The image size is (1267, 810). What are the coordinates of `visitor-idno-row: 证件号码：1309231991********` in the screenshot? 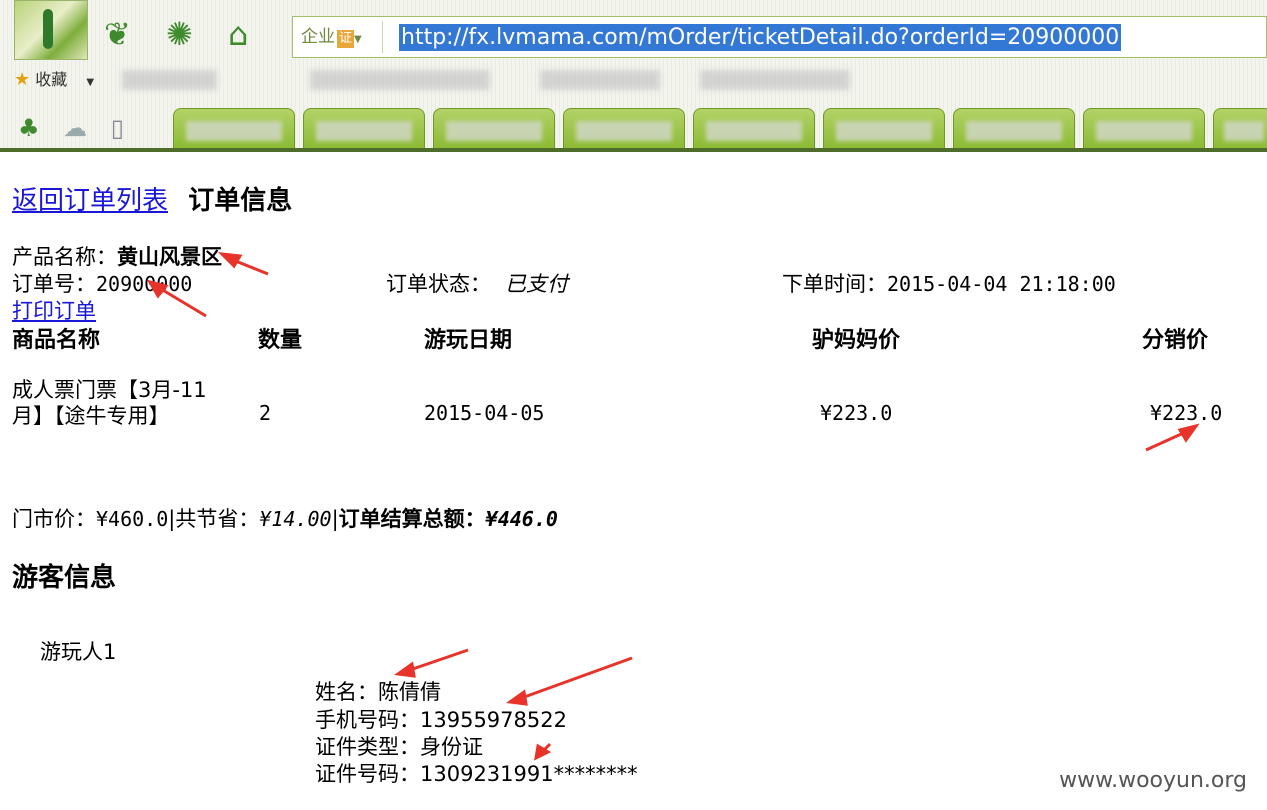 It's located at (476, 773).